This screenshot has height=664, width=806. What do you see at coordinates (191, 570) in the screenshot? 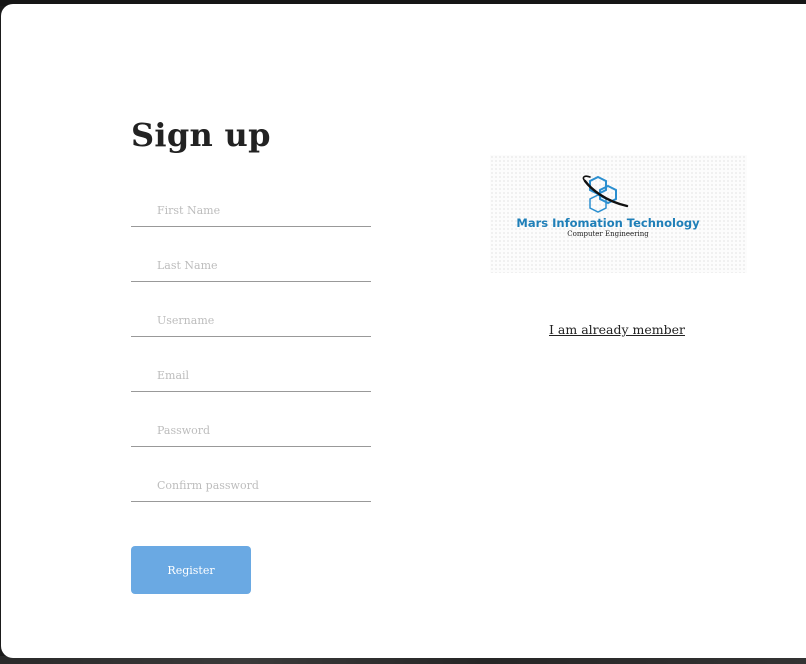
I see `register-button: Register` at bounding box center [191, 570].